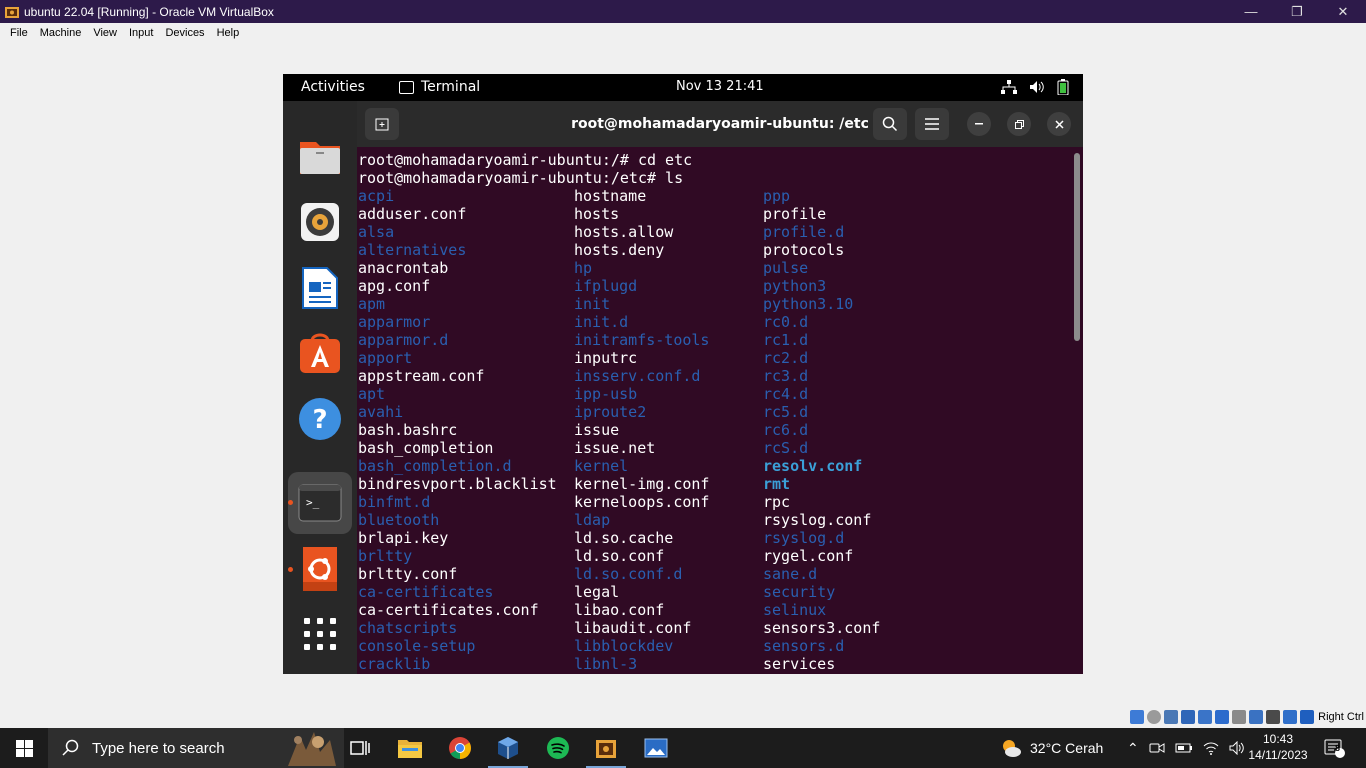  Describe the element at coordinates (521, 178) in the screenshot. I see `terminal-line: root@mohamadaryoamir-ubuntu:/etc# ls` at that location.